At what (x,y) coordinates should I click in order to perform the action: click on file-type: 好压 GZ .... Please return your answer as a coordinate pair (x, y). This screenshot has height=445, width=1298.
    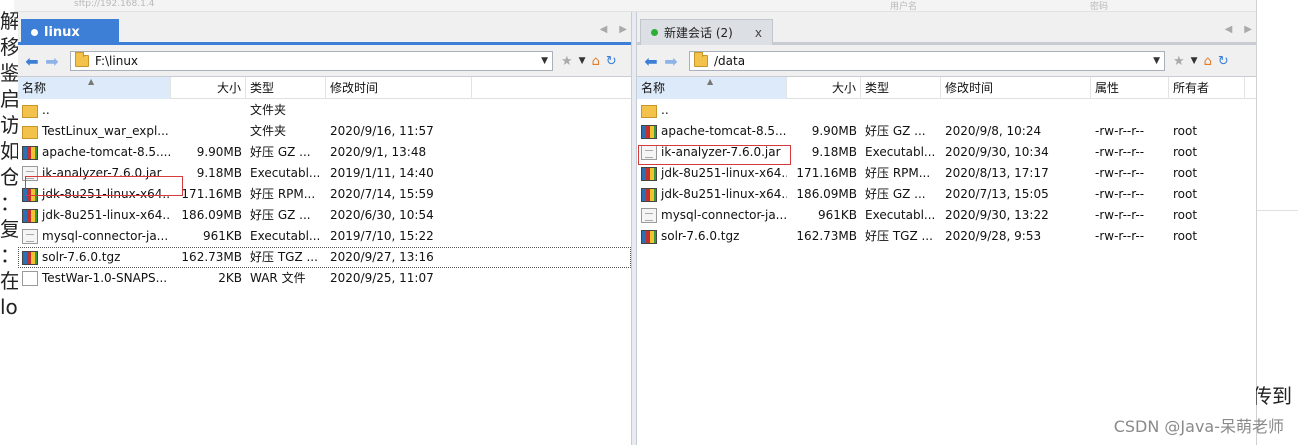
    Looking at the image, I should click on (280, 152).